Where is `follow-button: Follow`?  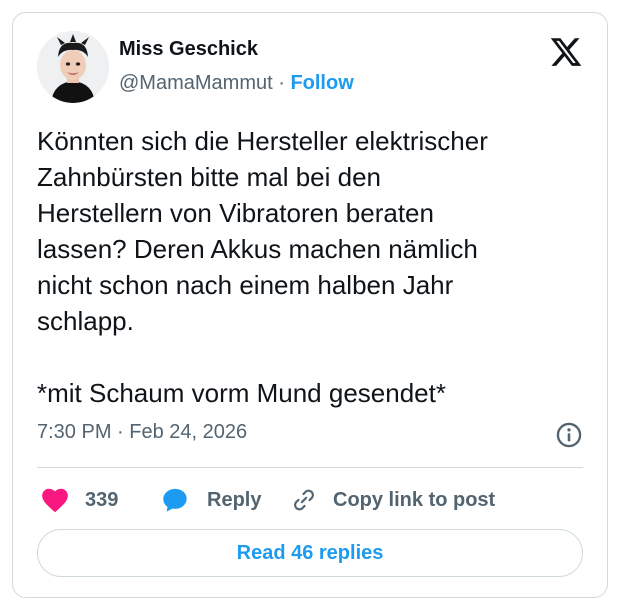 follow-button: Follow is located at coordinates (321, 83).